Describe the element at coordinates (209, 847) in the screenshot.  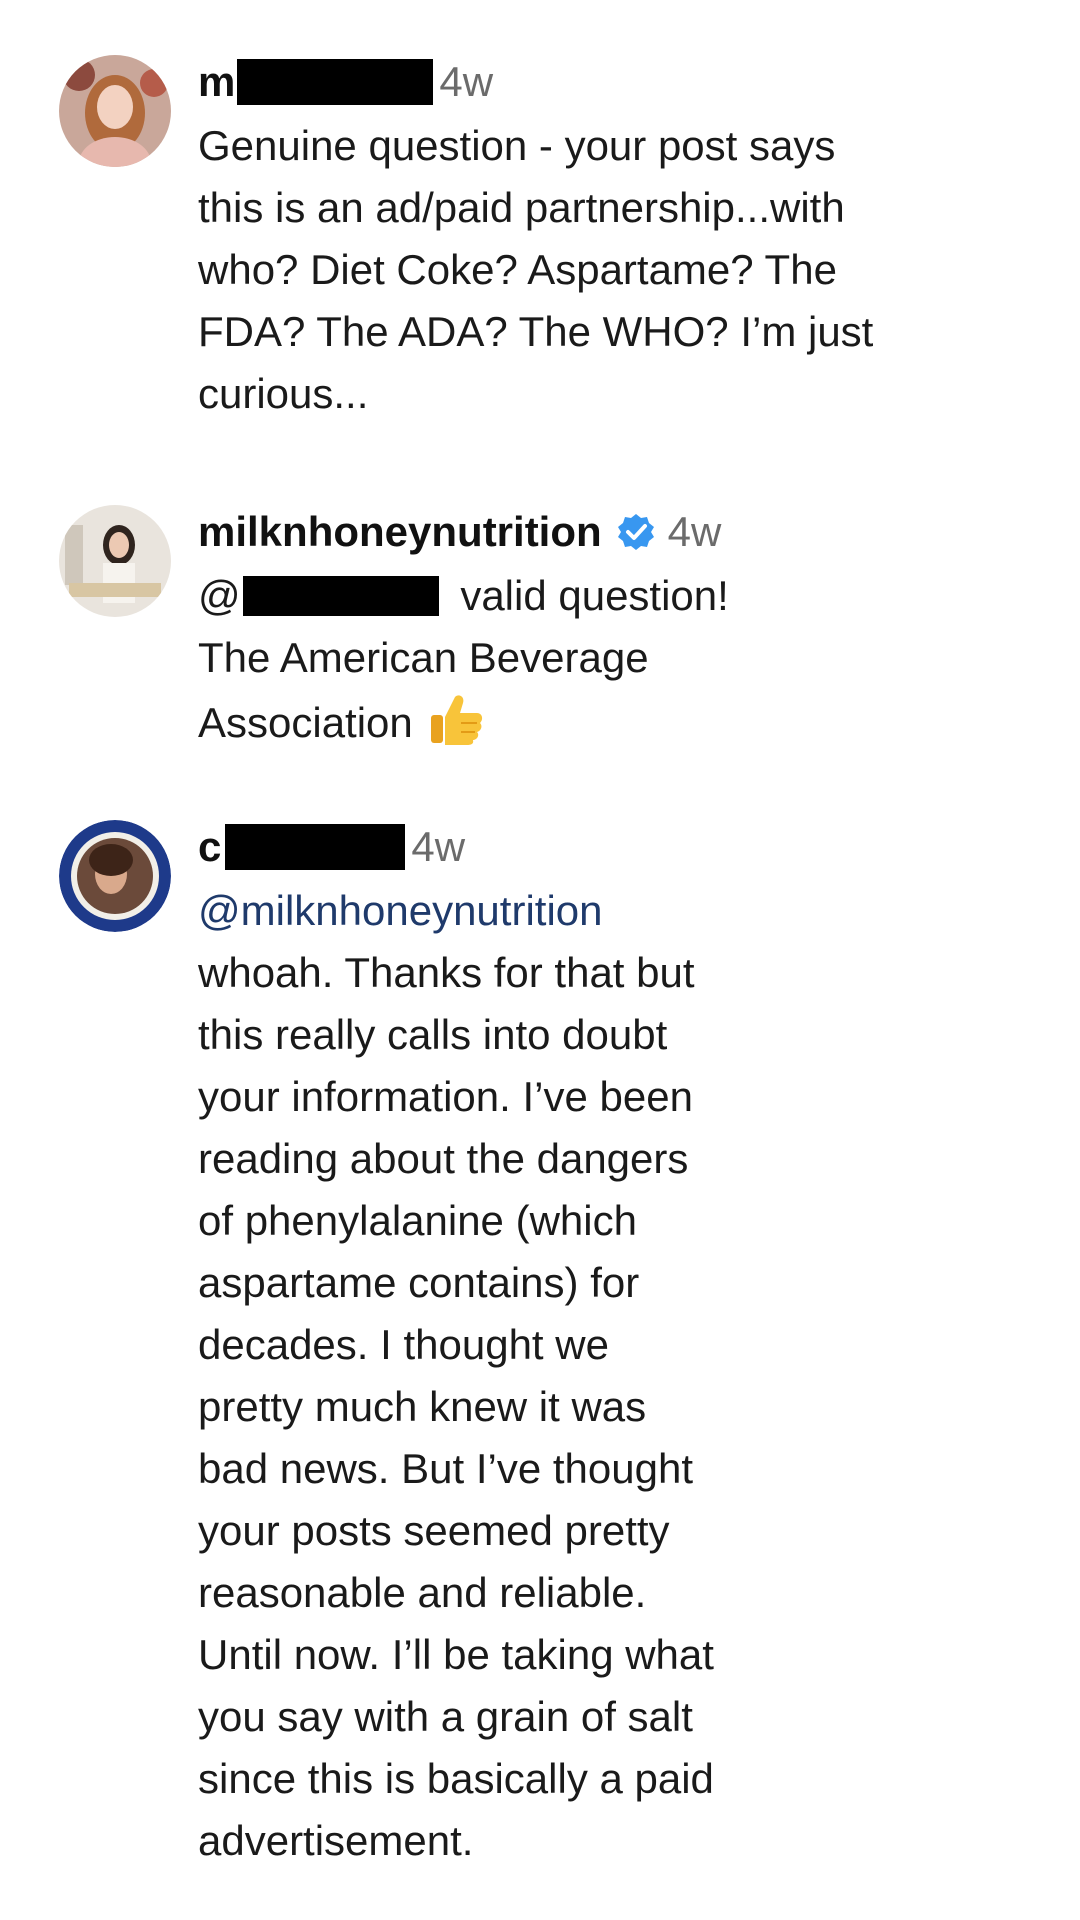
I see `username: c` at that location.